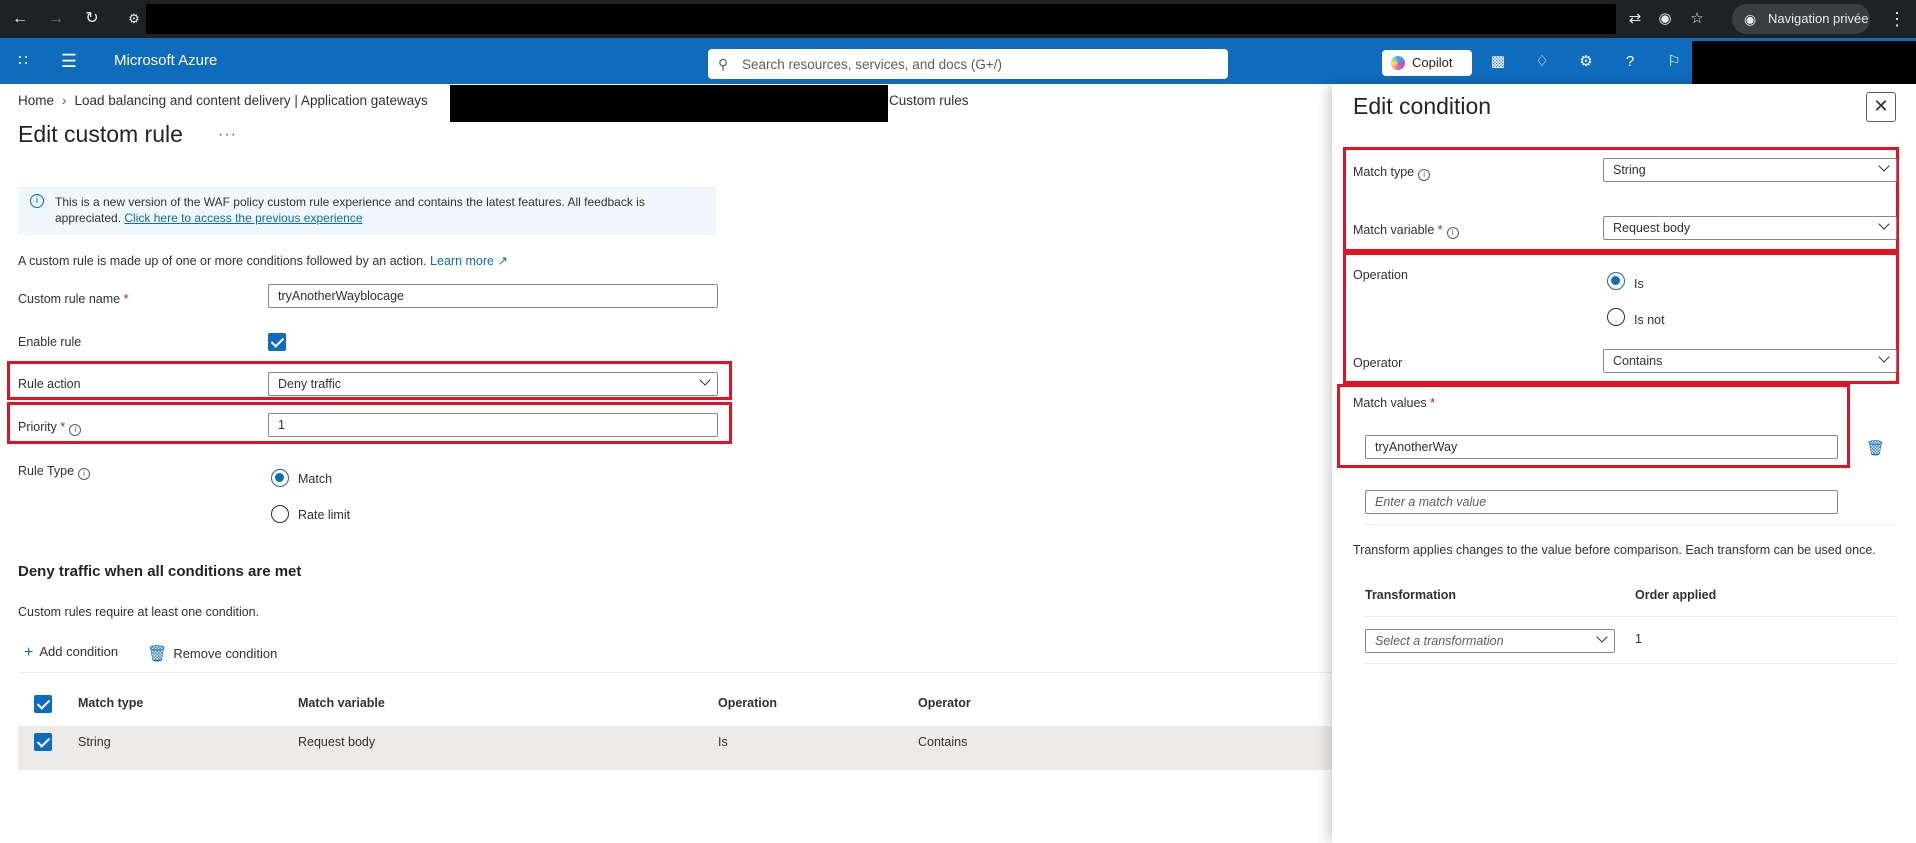 The height and width of the screenshot is (843, 1916). Describe the element at coordinates (675, 748) in the screenshot. I see `table-row` at that location.